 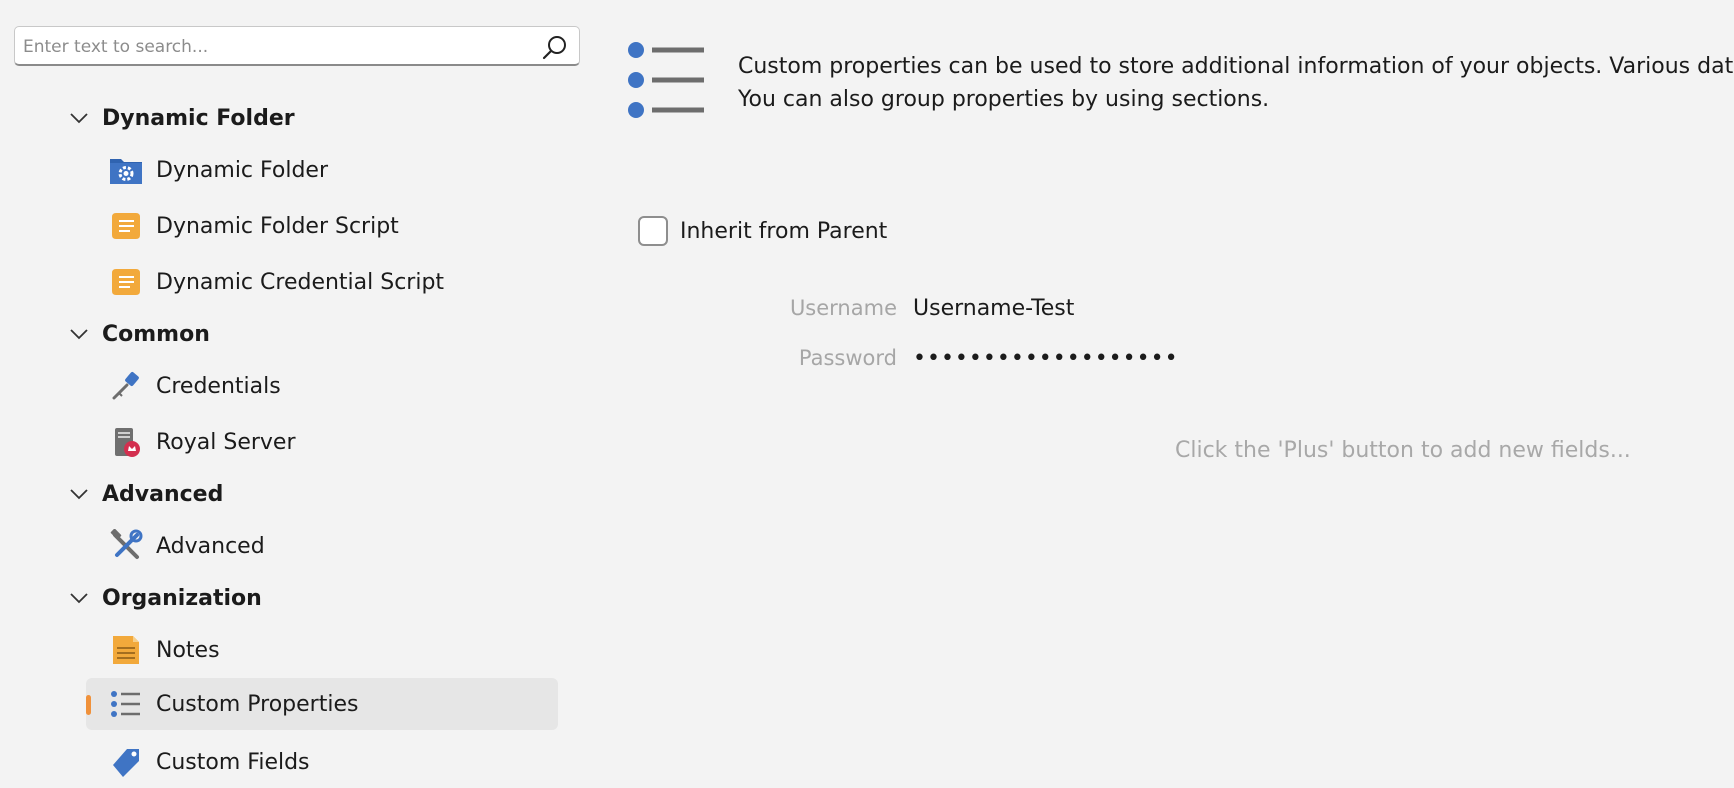 I want to click on field-row-password: Password •••••••••••••••••••, so click(x=1090, y=358).